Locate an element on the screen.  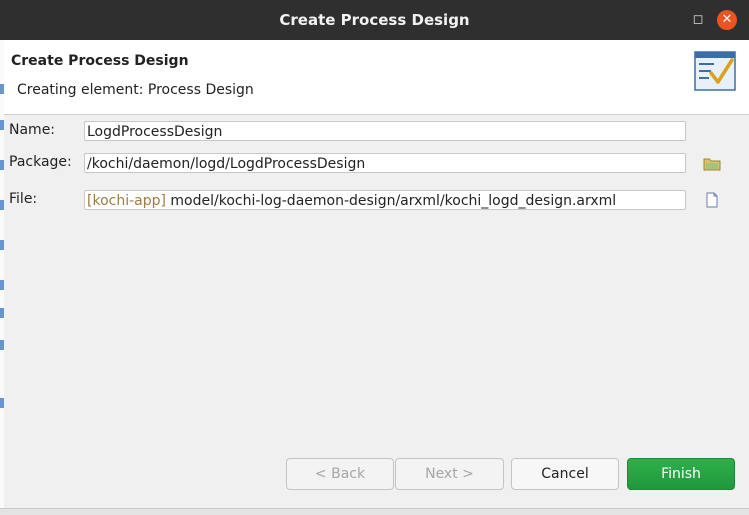
wizard-title: Create Process Design is located at coordinates (100, 61).